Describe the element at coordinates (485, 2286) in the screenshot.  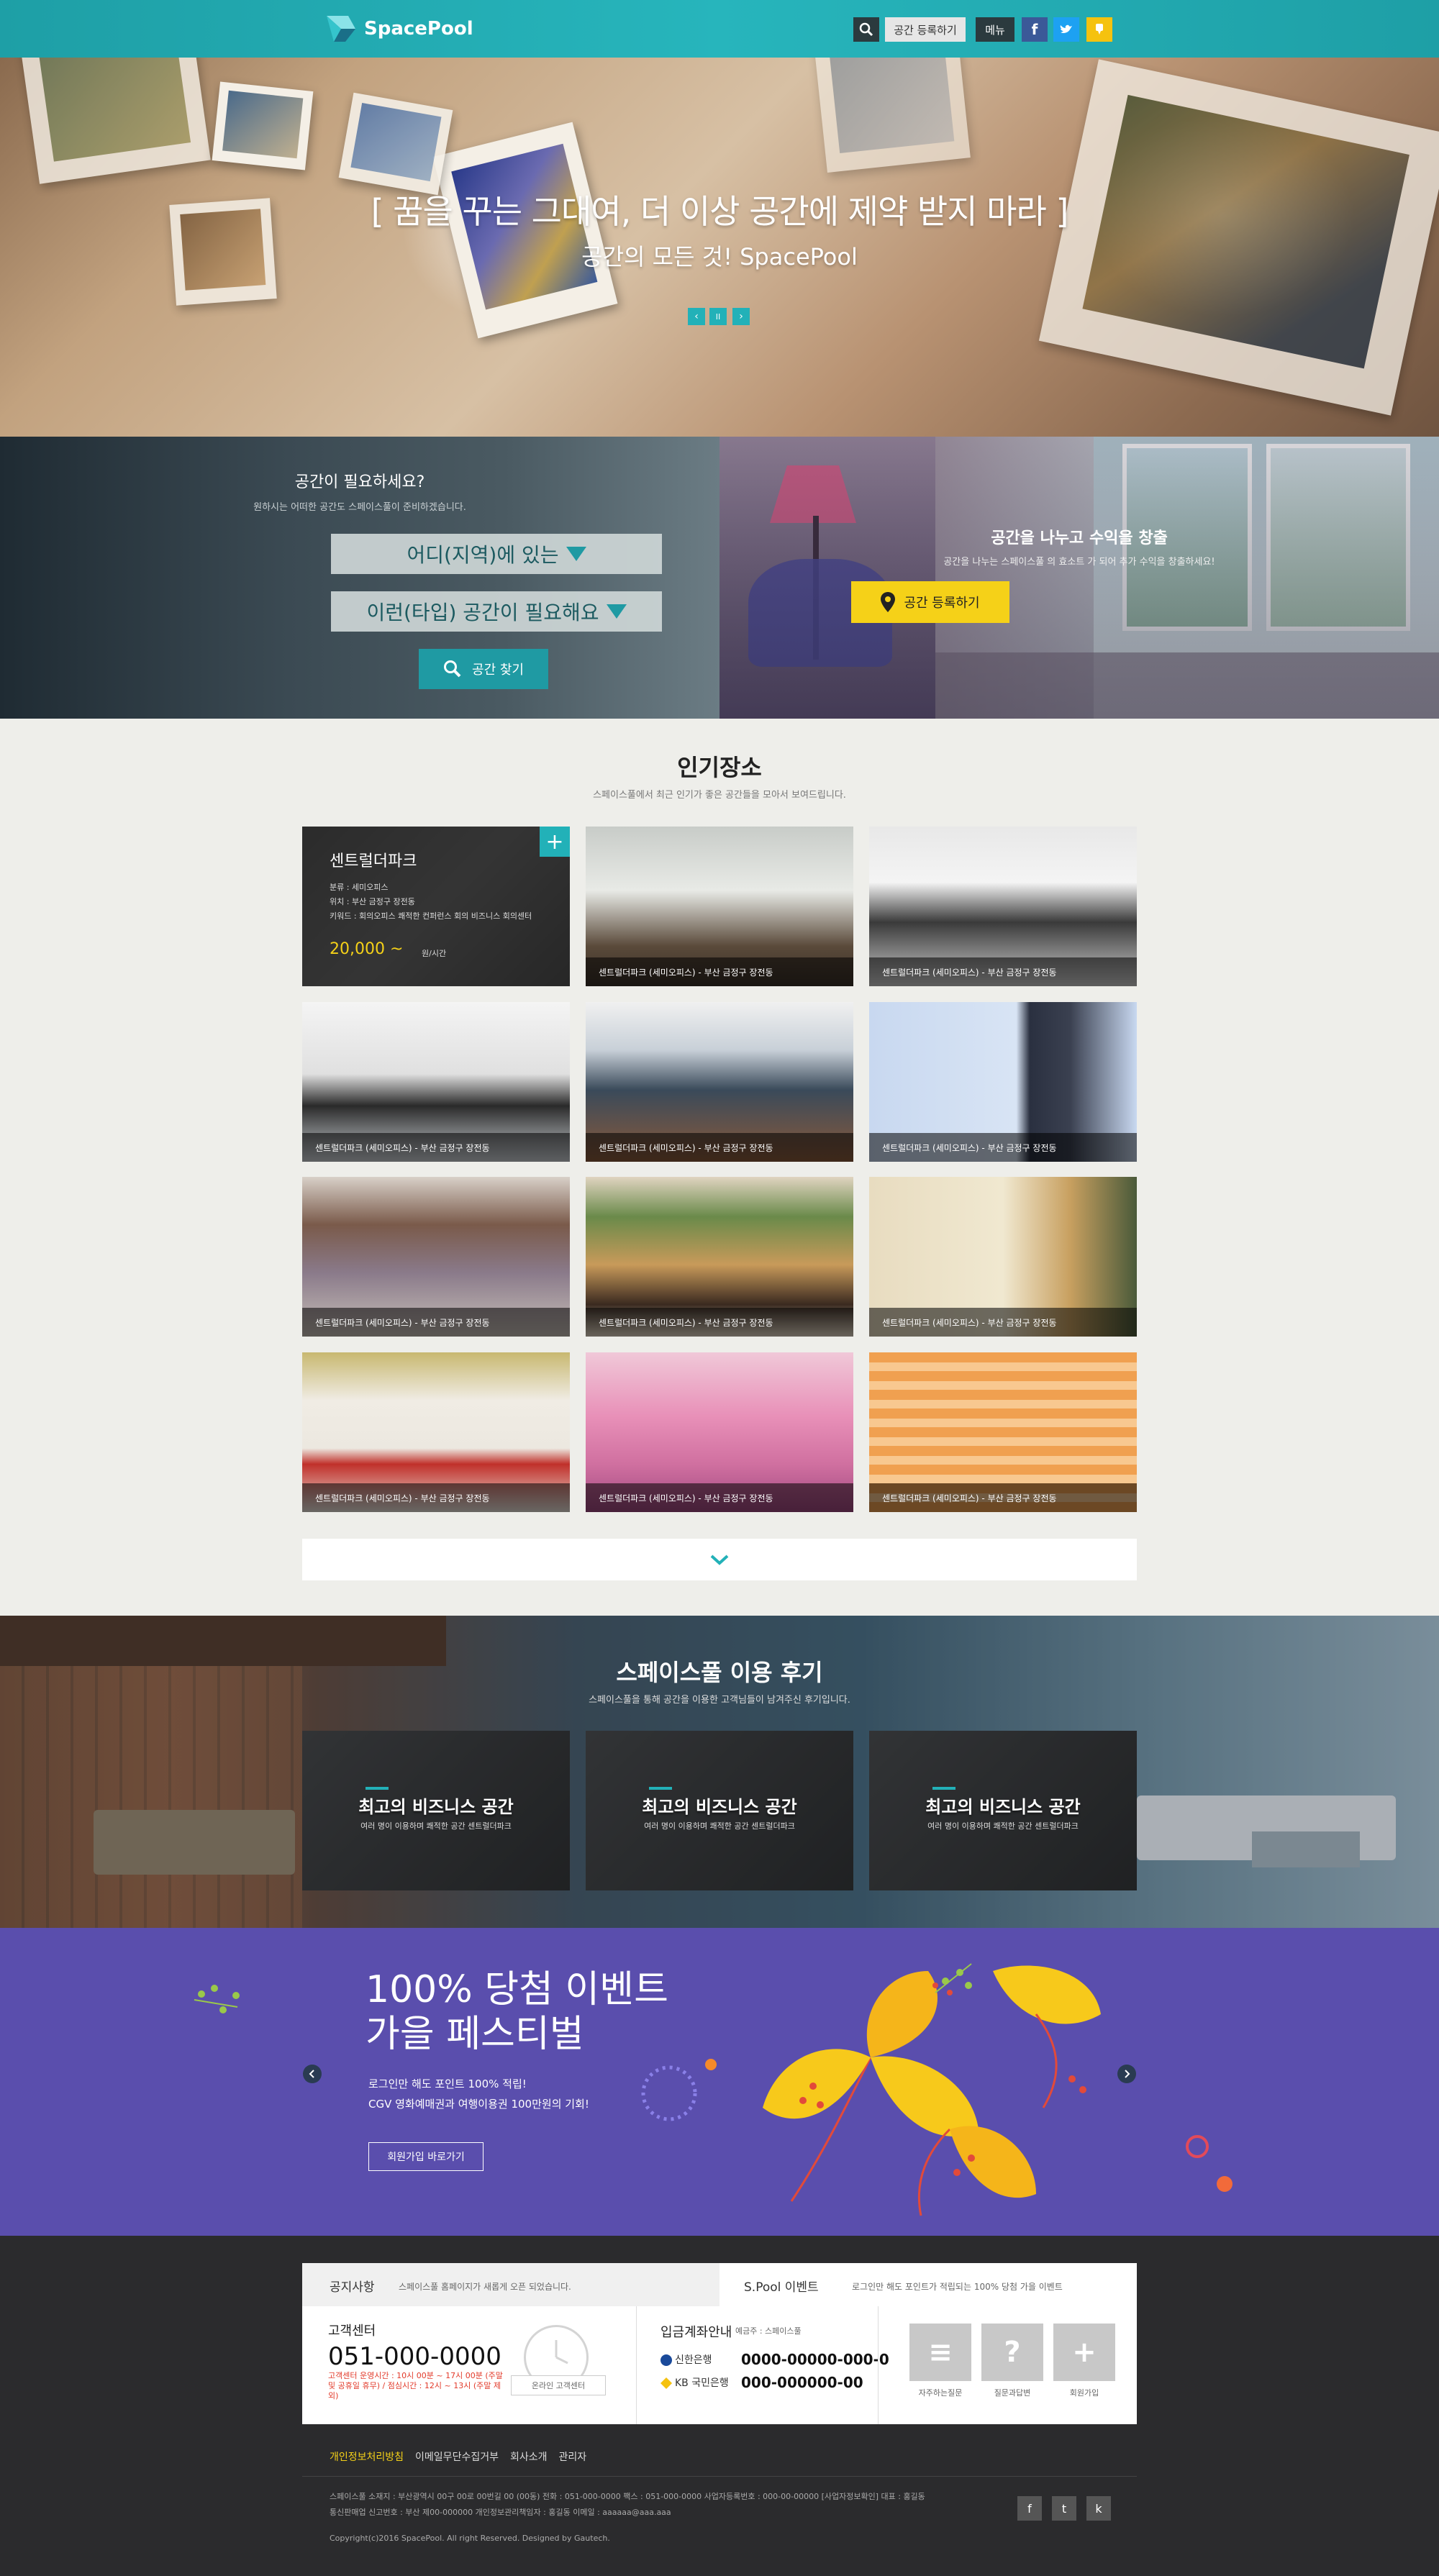
I see `notice-text: 스페이스풀 홈페이지가 새롭게 오픈 되었습니다.` at that location.